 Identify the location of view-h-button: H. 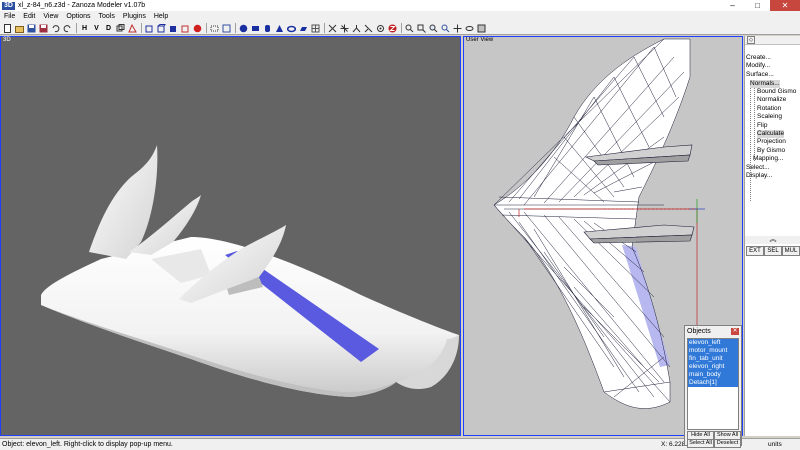
(84, 28).